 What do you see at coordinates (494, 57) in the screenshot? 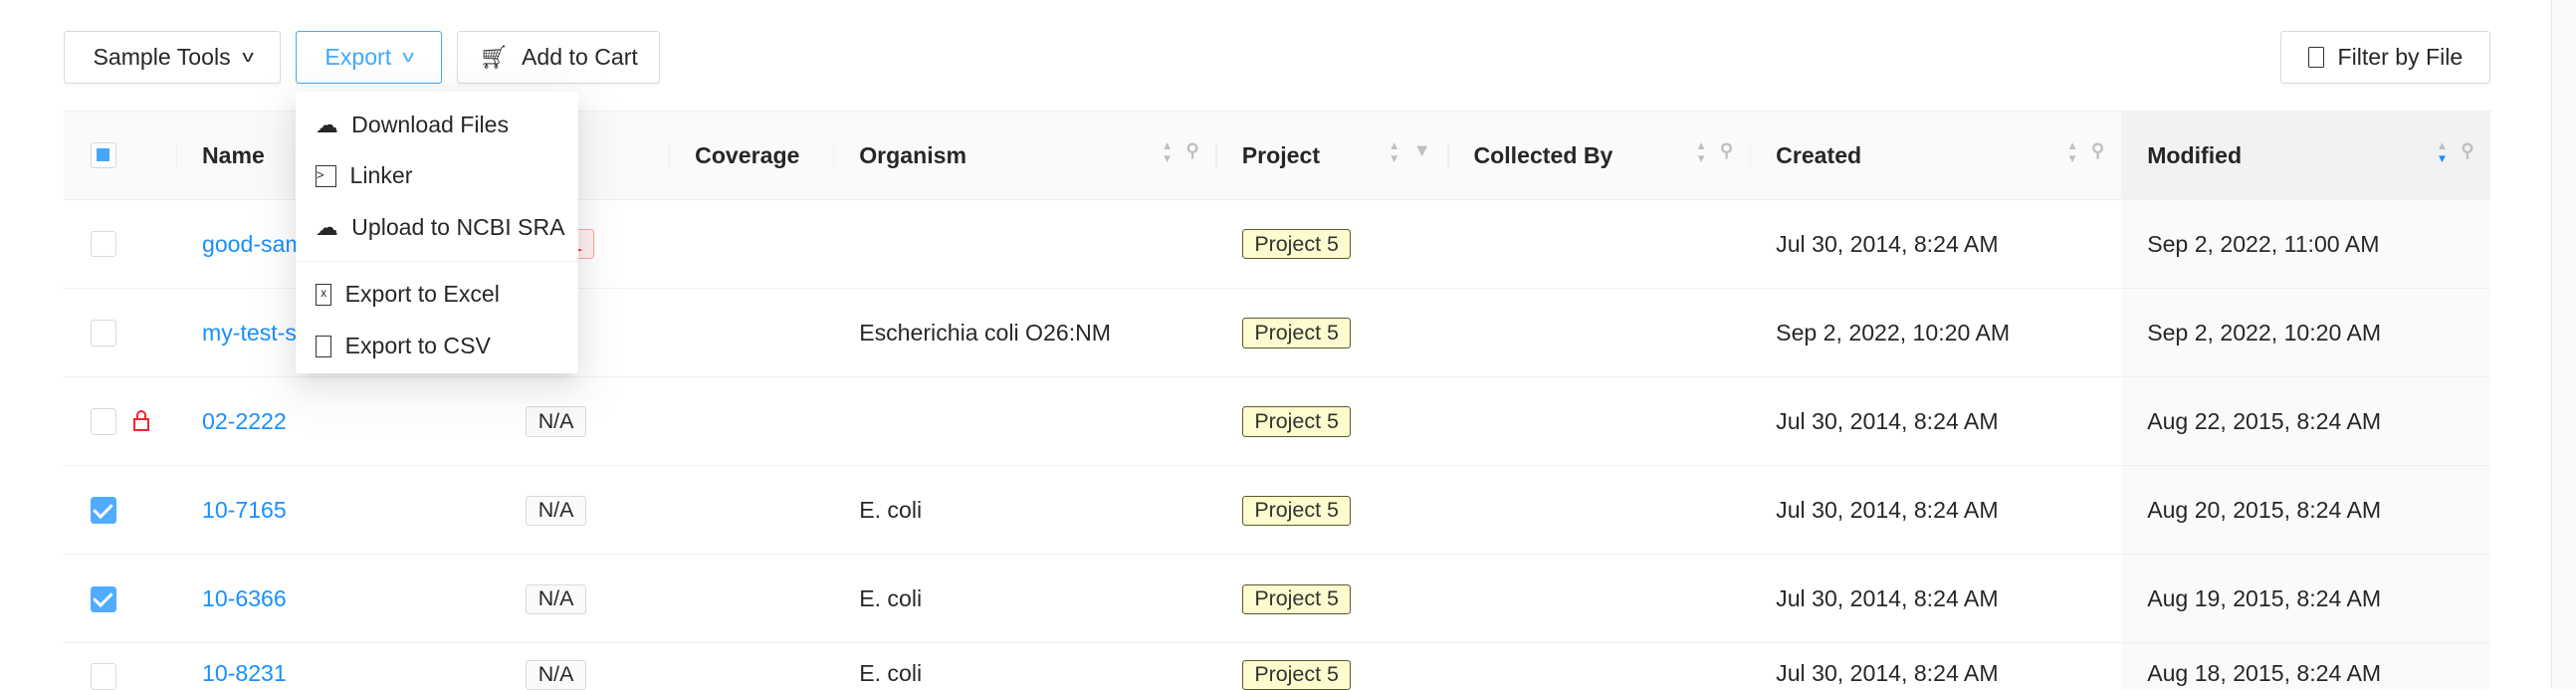
I see `cart-icon: 🛒︎` at bounding box center [494, 57].